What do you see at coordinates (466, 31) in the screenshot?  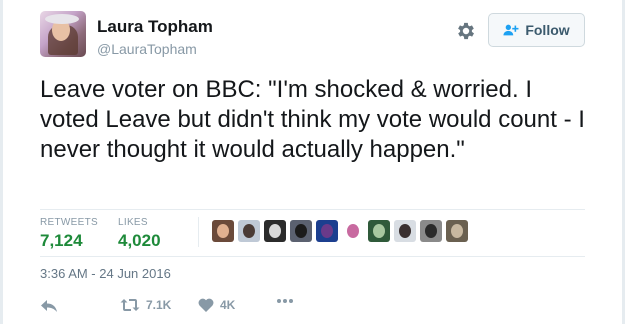 I see `gear-icon` at bounding box center [466, 31].